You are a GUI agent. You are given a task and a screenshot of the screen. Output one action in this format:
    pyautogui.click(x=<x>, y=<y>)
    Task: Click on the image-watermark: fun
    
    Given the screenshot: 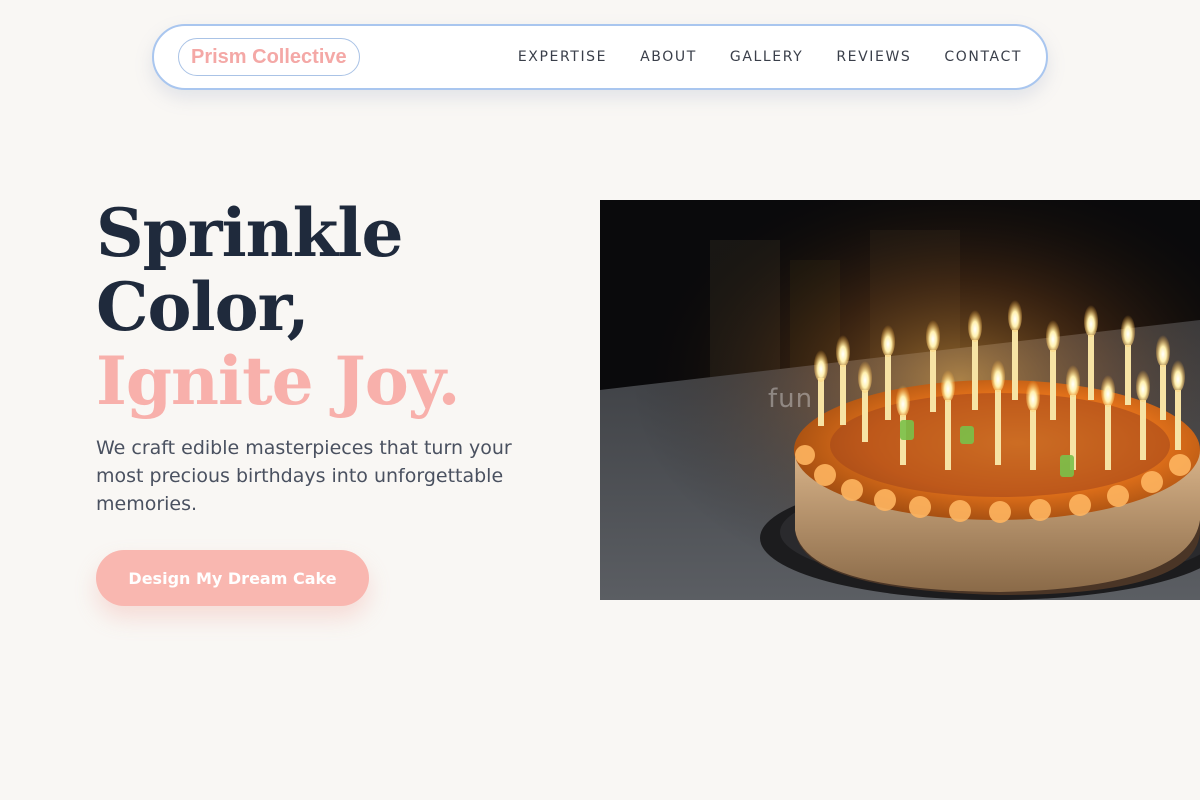 What is the action you would take?
    pyautogui.click(x=791, y=399)
    